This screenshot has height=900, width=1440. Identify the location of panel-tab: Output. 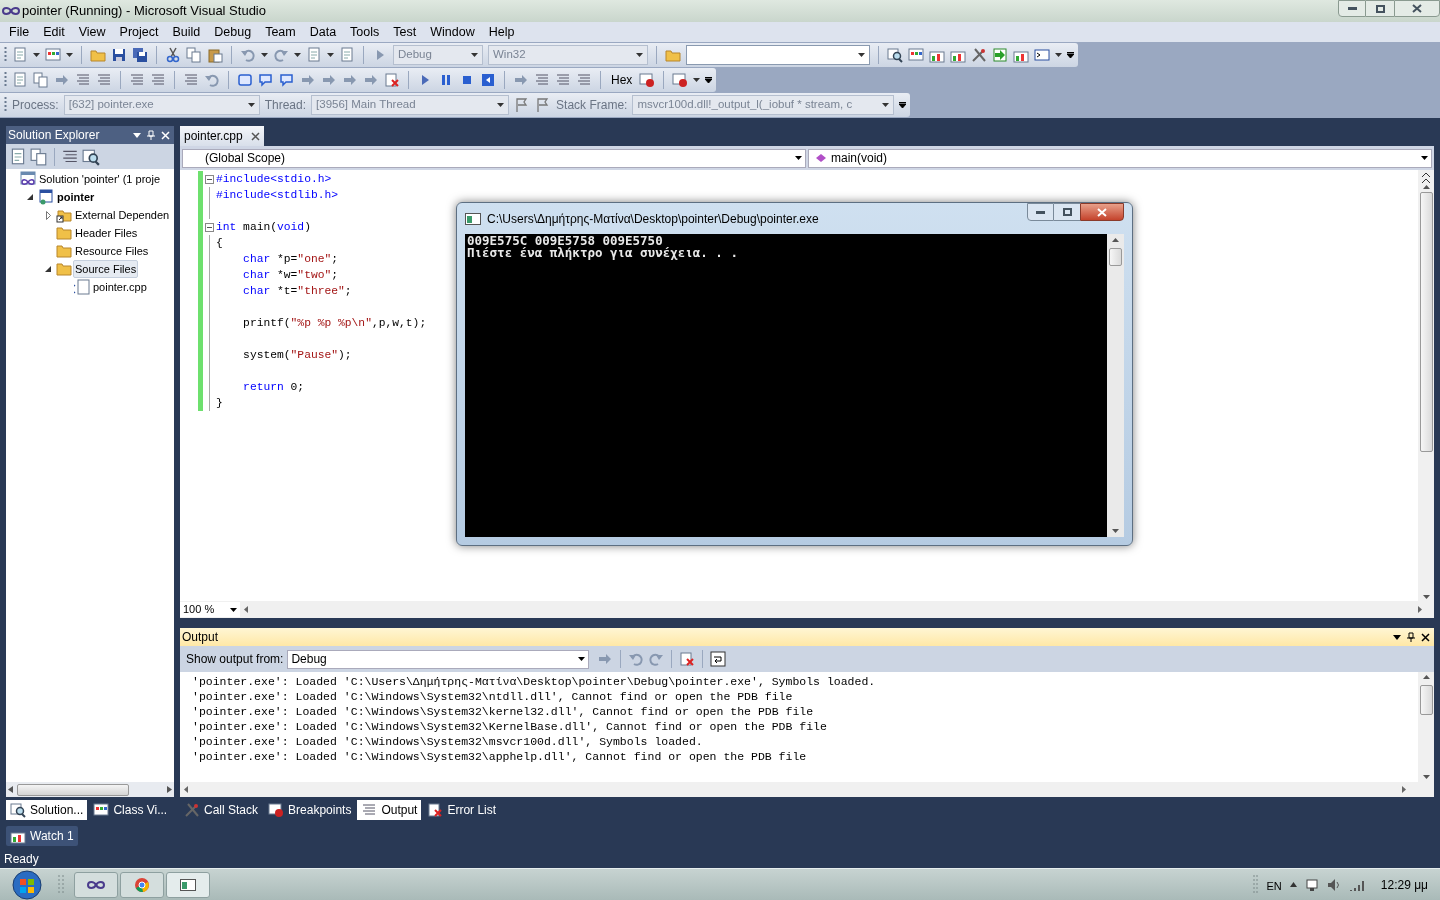
(389, 810).